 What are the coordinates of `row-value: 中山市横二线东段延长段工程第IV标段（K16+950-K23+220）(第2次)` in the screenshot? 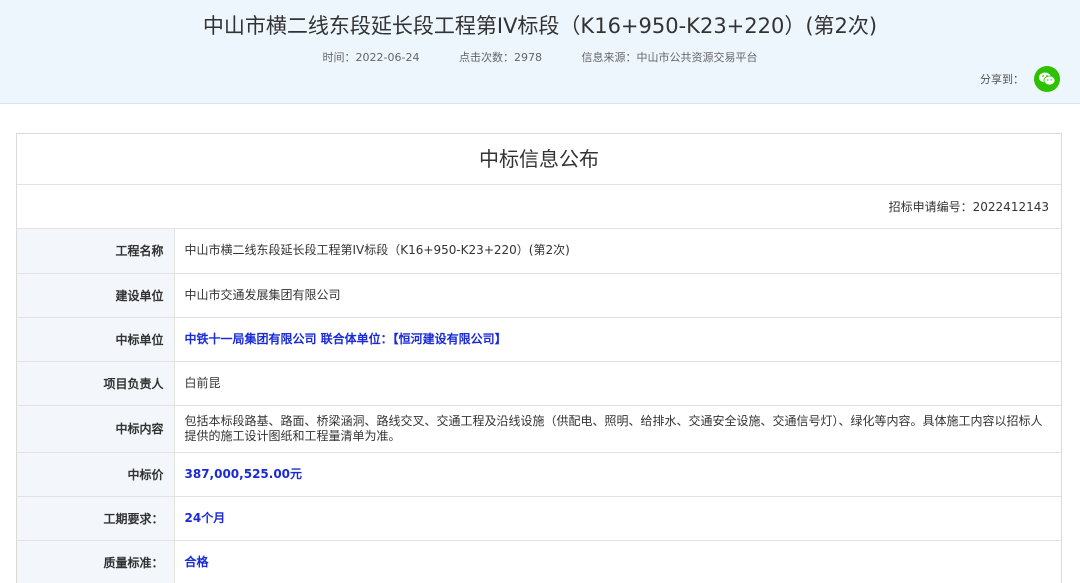 It's located at (617, 251).